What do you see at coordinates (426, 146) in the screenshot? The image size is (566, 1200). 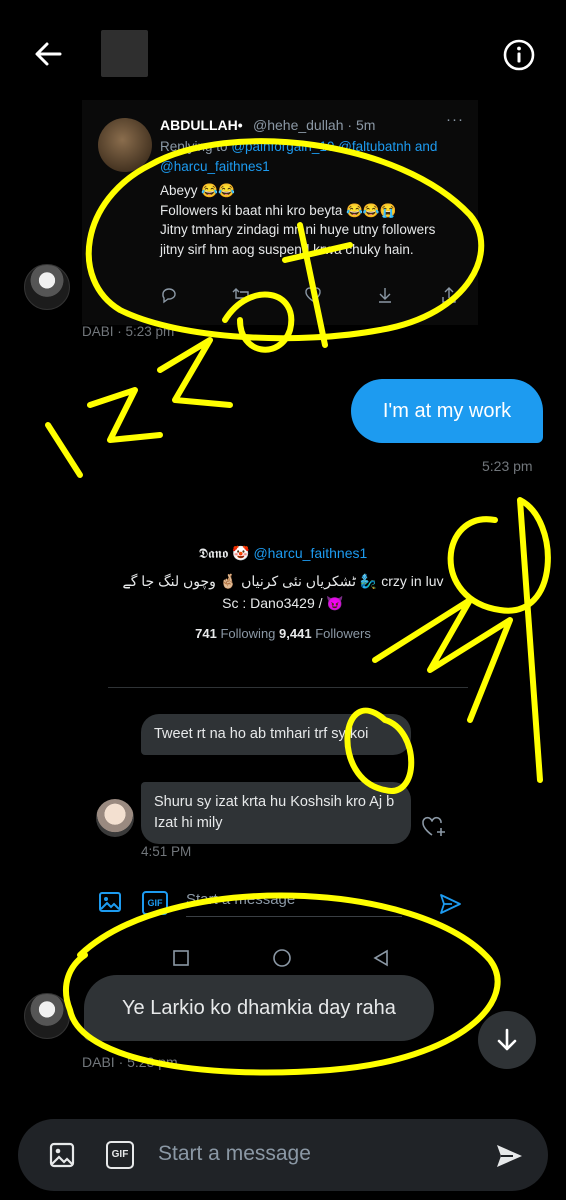 I see `and-text: and` at bounding box center [426, 146].